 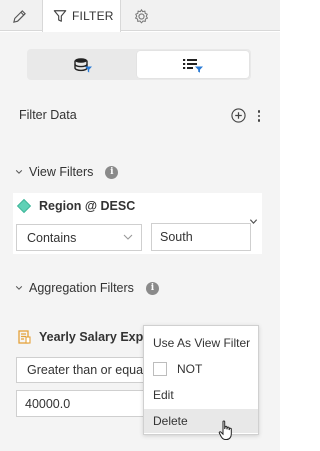 I want to click on aggregation-filter-title: Yearly Salary Expe, so click(x=84, y=337).